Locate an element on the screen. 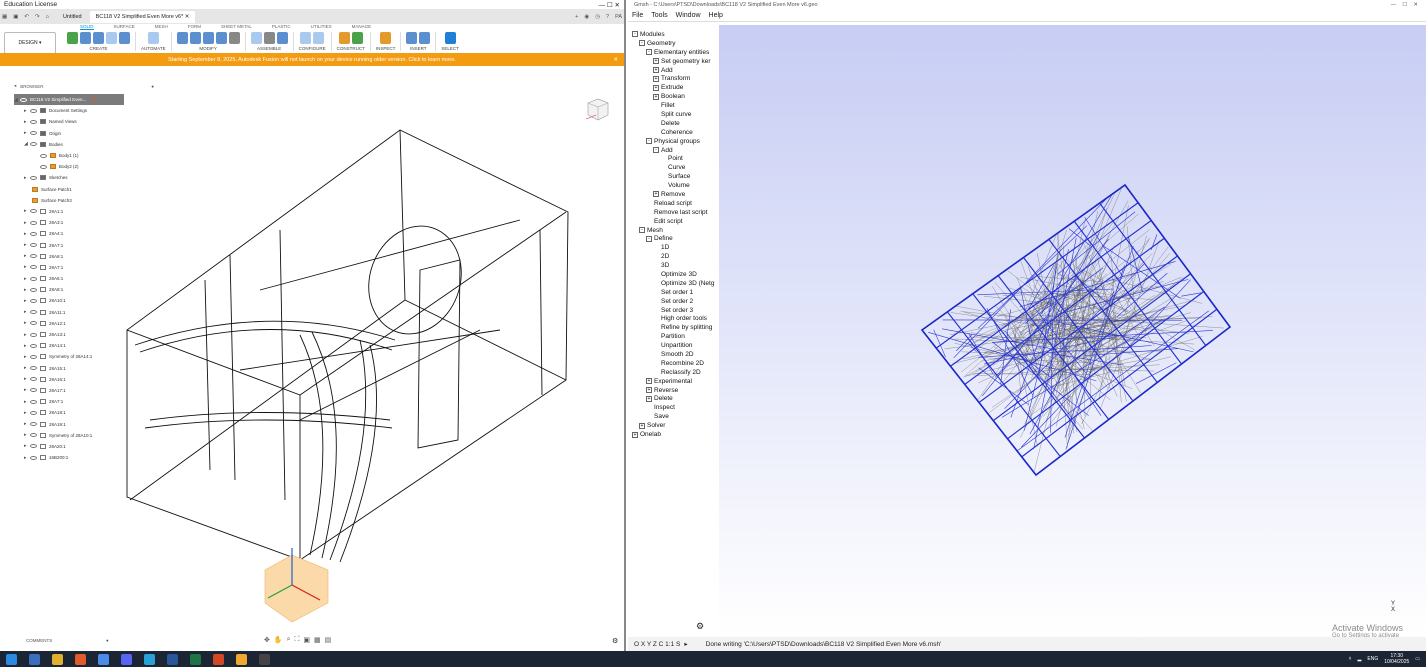 The width and height of the screenshot is (1426, 667). tree-item: ▸ 28A18:1 is located at coordinates (84, 412).